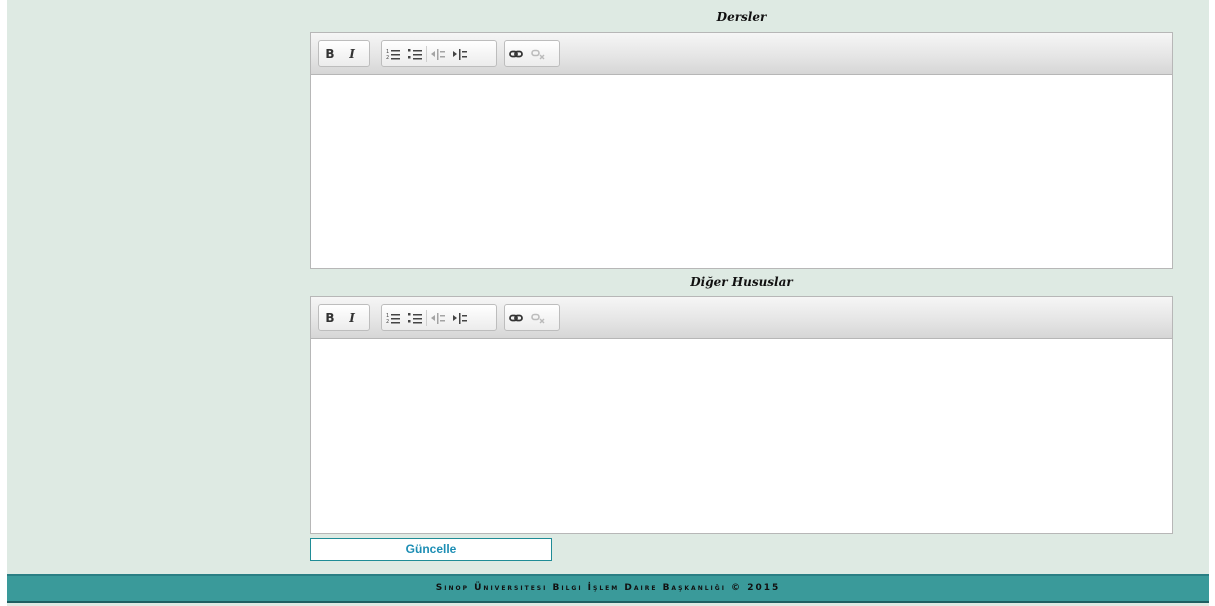  Describe the element at coordinates (431, 549) in the screenshot. I see `update-button: Güncelle` at that location.